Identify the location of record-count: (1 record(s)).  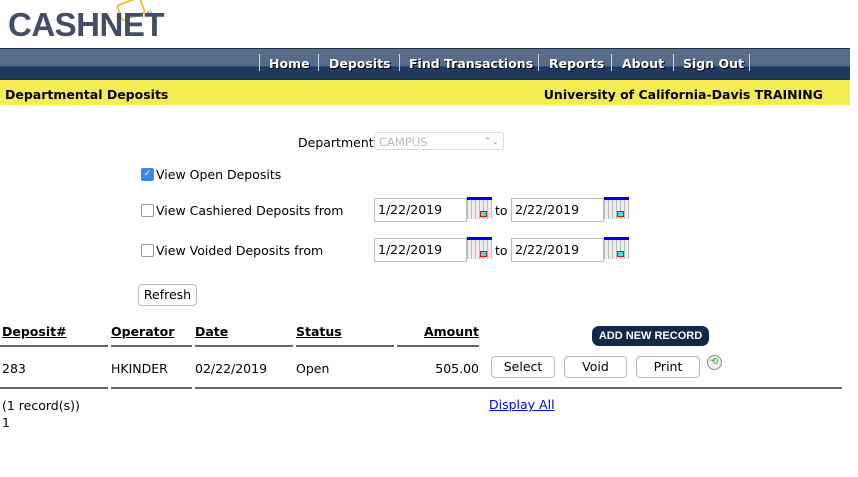
(41, 405).